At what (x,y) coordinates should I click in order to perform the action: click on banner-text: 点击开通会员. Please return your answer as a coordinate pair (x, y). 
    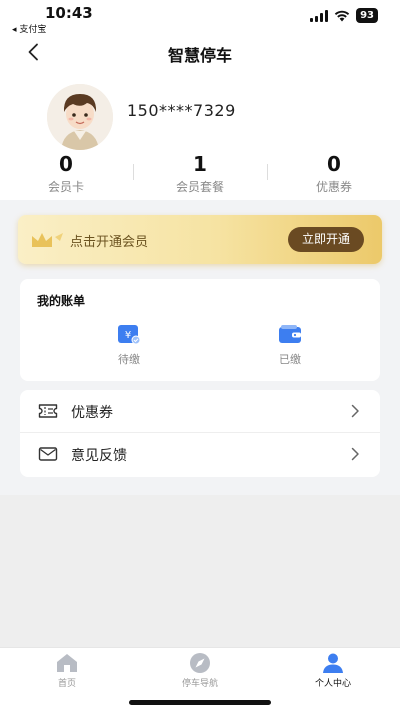
    Looking at the image, I should click on (109, 242).